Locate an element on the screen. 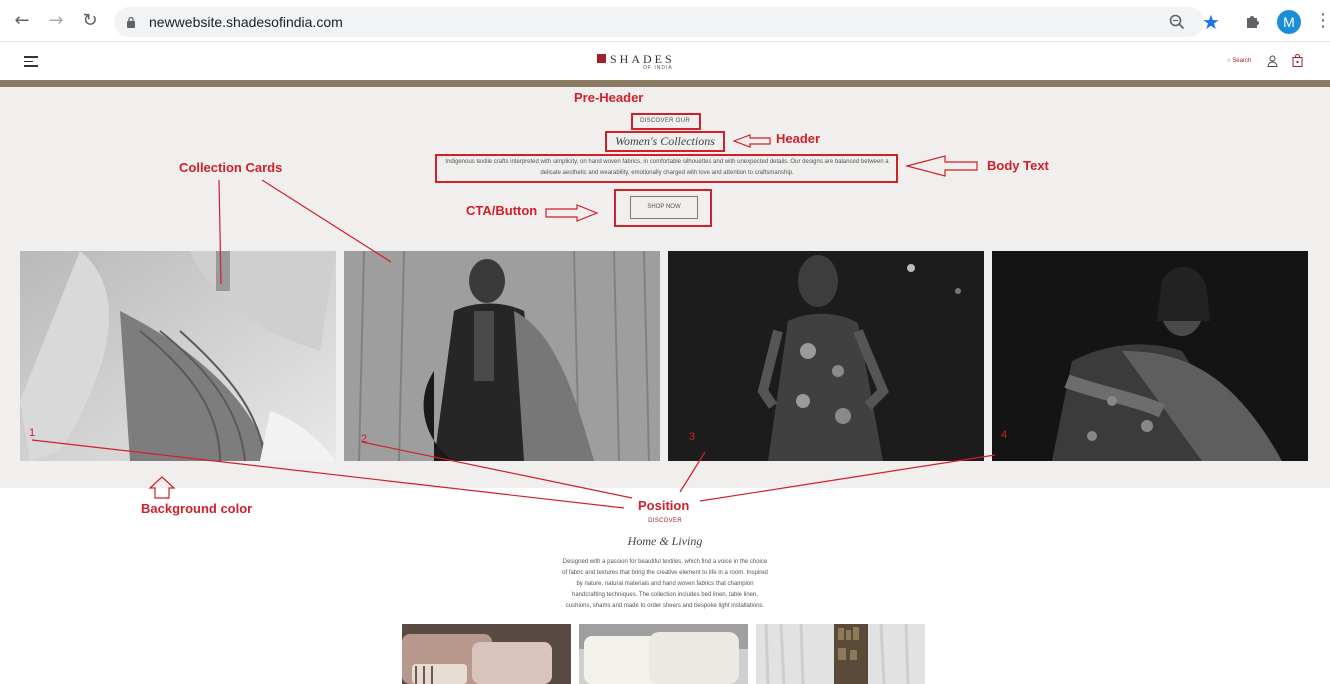  more-vertical-icon: ⋮ is located at coordinates (1322, 21).